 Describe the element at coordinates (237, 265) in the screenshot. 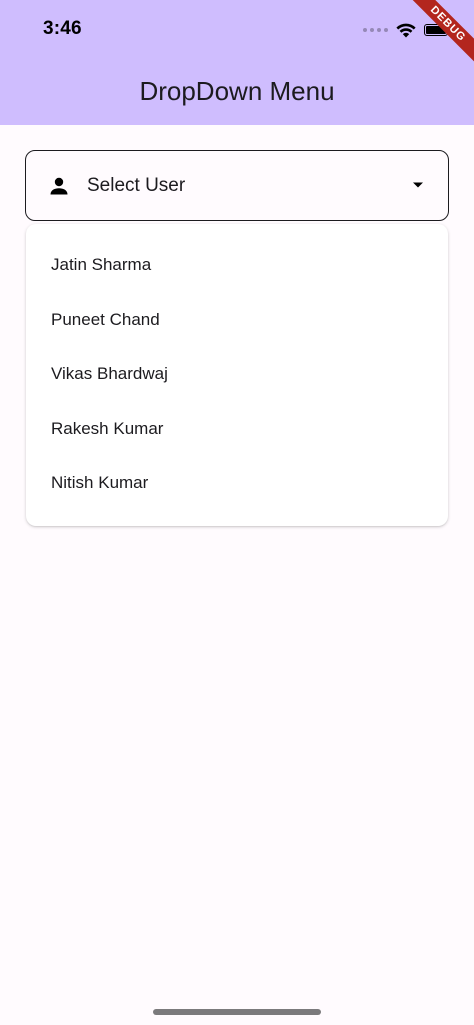

I see `menu-item-jatin-sharma: Jatin Sharma` at that location.